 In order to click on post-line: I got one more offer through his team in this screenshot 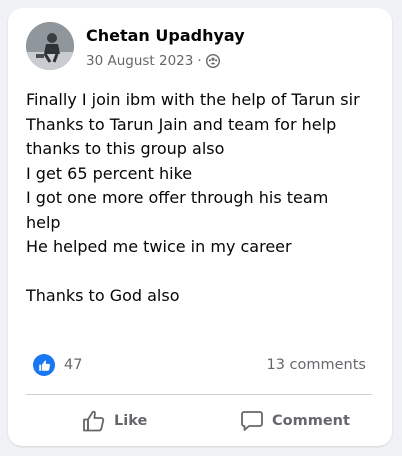, I will do `click(177, 197)`.